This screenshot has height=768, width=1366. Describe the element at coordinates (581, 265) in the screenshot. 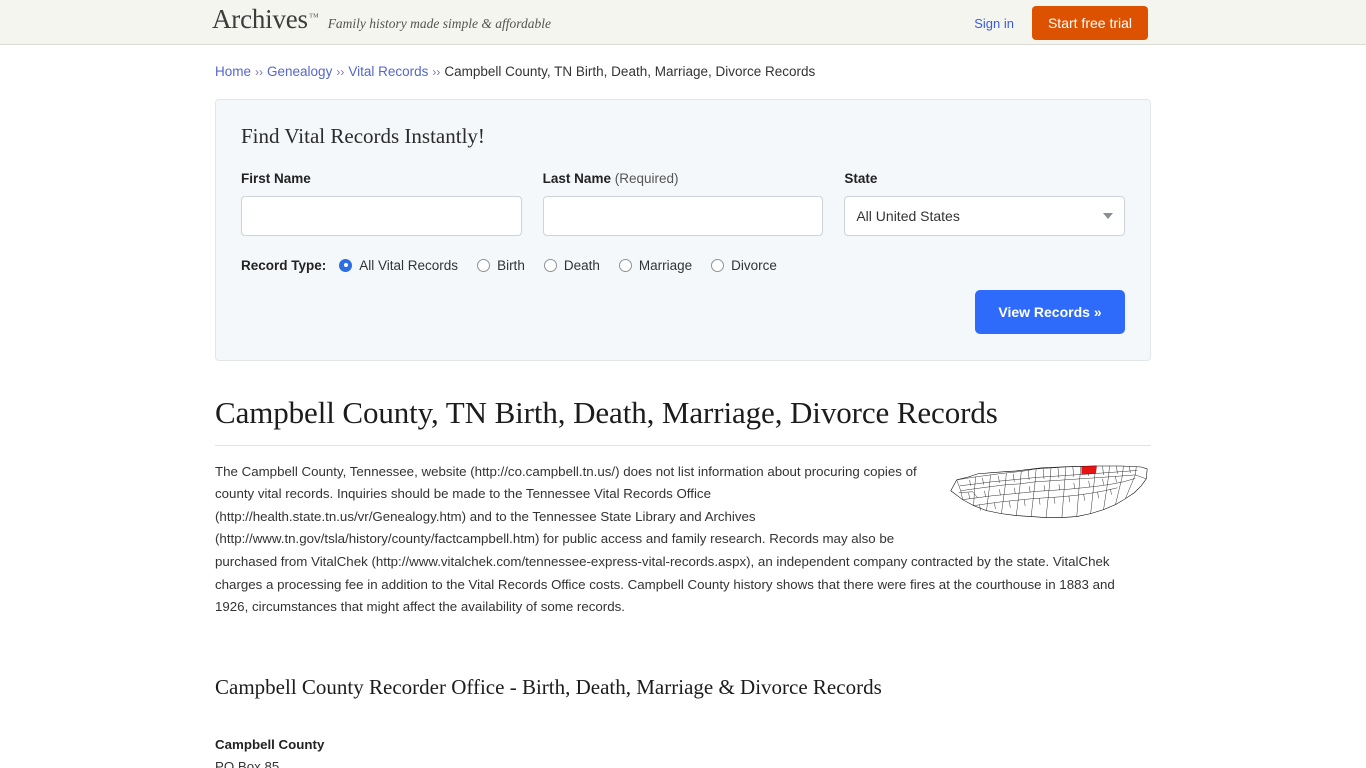

I see `record-type-option-death-label: Death` at that location.